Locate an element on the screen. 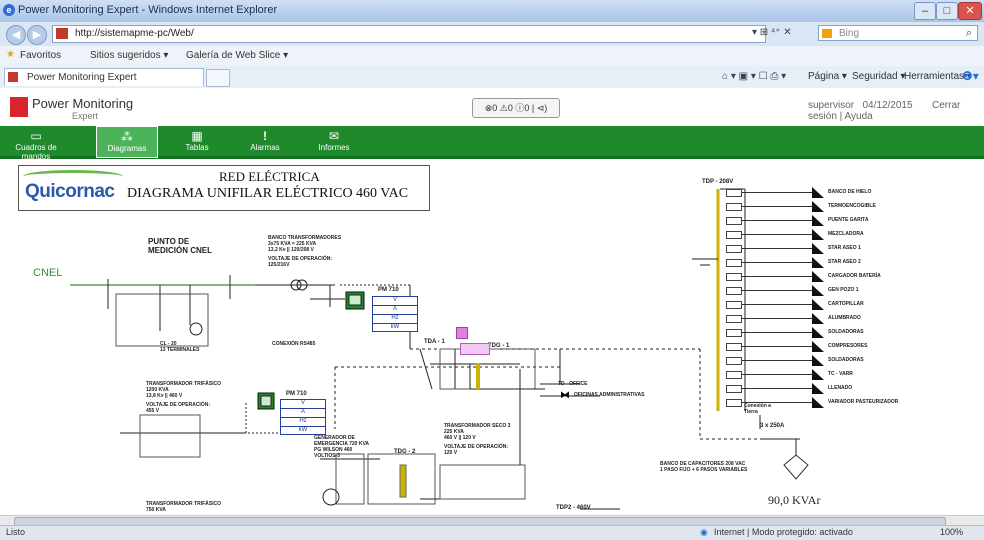 This screenshot has height=540, width=984. load-row: MEZCLADORA is located at coordinates (822, 235).